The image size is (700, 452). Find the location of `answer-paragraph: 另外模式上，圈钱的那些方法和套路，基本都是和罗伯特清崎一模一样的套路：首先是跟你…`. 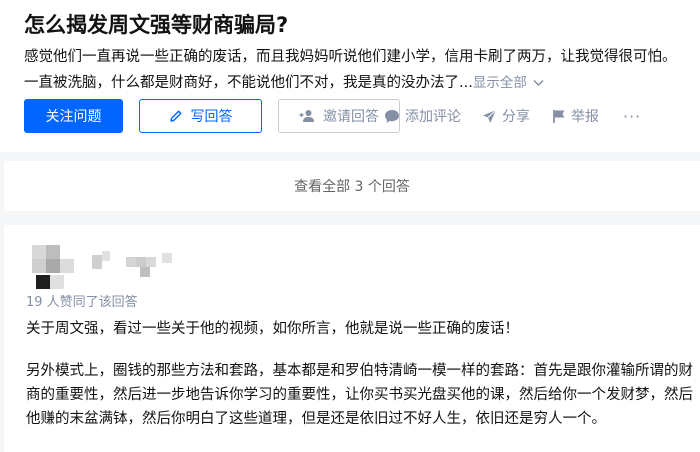

answer-paragraph: 另外模式上，圈钱的那些方法和套路，基本都是和罗伯特清崎一模一样的套路：首先是跟你… is located at coordinates (359, 395).